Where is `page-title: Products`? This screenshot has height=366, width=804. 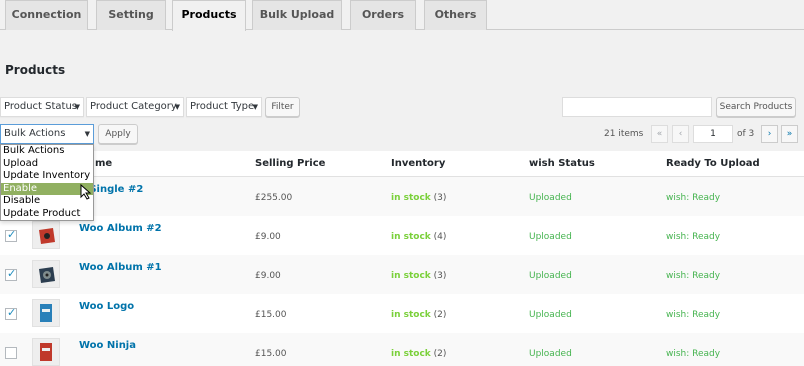
page-title: Products is located at coordinates (35, 70).